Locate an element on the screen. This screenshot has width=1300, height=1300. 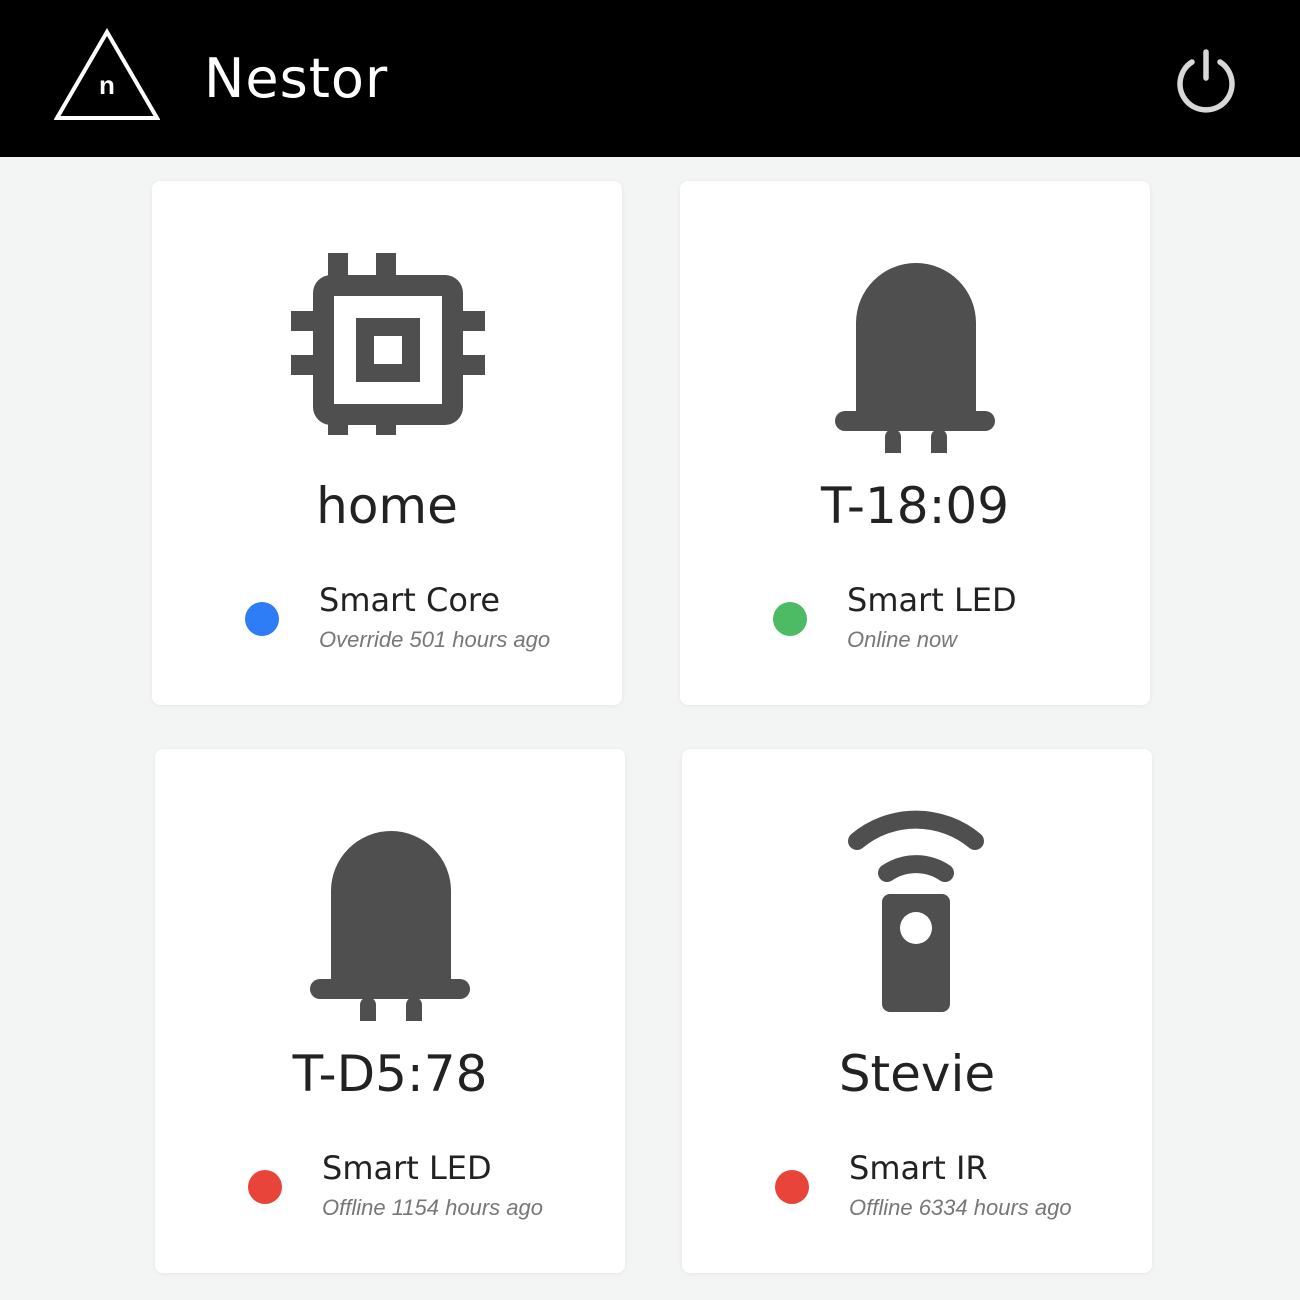
power-icon is located at coordinates (1206, 80).